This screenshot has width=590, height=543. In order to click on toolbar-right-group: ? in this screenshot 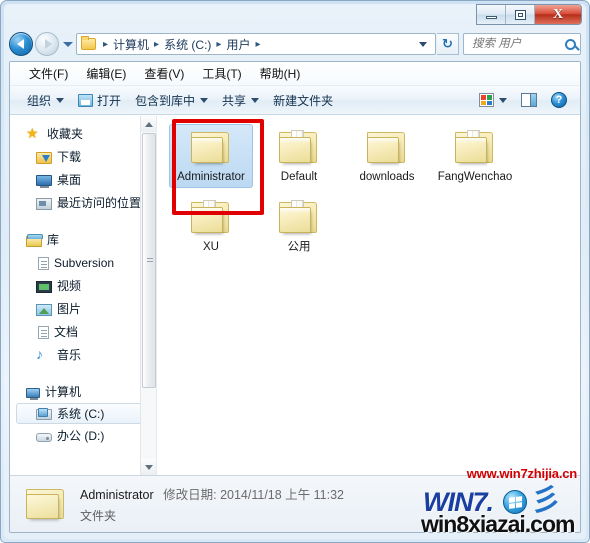, I will do `click(523, 100)`.